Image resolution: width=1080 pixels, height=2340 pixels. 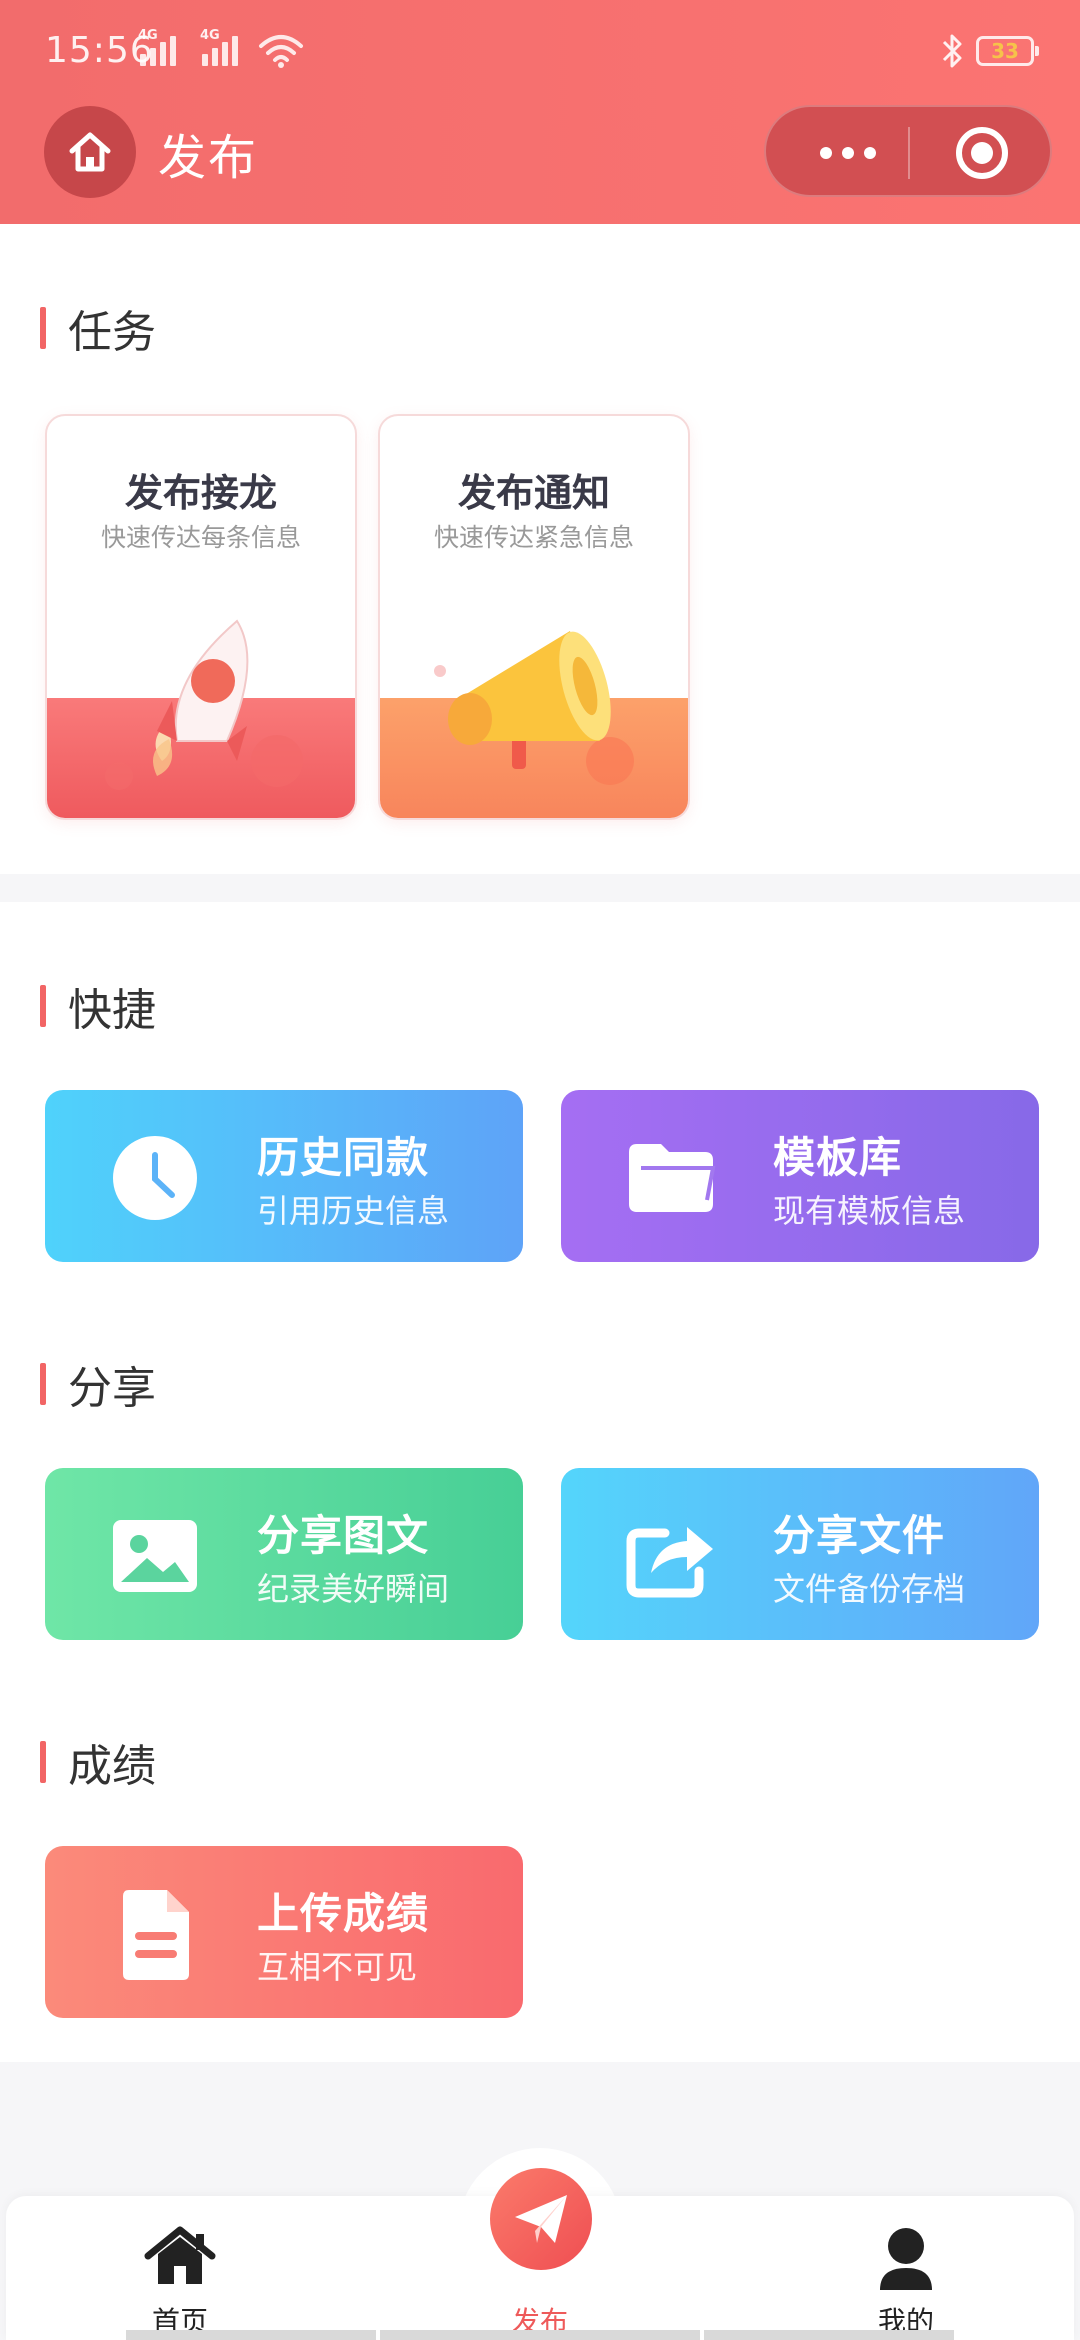 I want to click on publish-button, so click(x=541, y=2219).